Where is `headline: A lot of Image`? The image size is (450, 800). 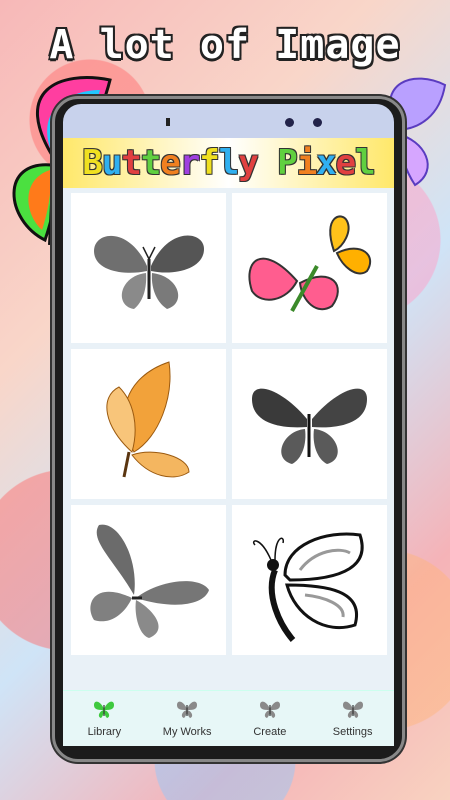 headline: A lot of Image is located at coordinates (225, 45).